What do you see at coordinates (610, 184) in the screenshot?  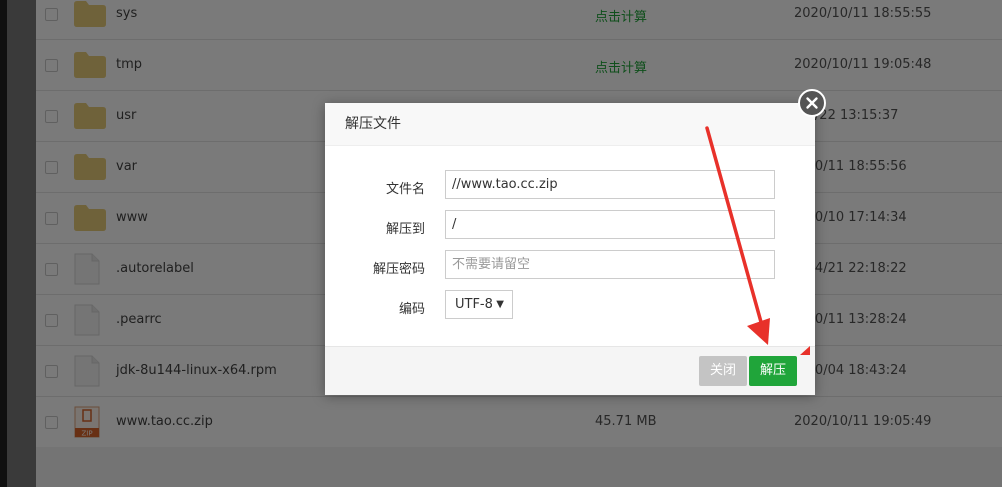 I see `filename-input: //www.tao.cc.zip` at bounding box center [610, 184].